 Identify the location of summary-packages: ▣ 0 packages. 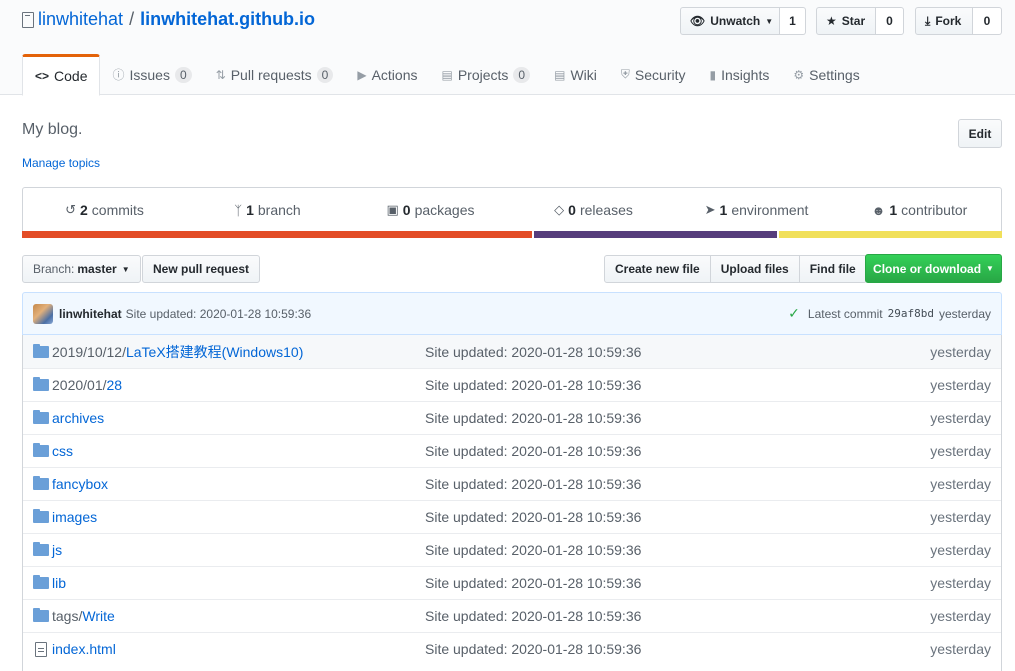
(430, 210).